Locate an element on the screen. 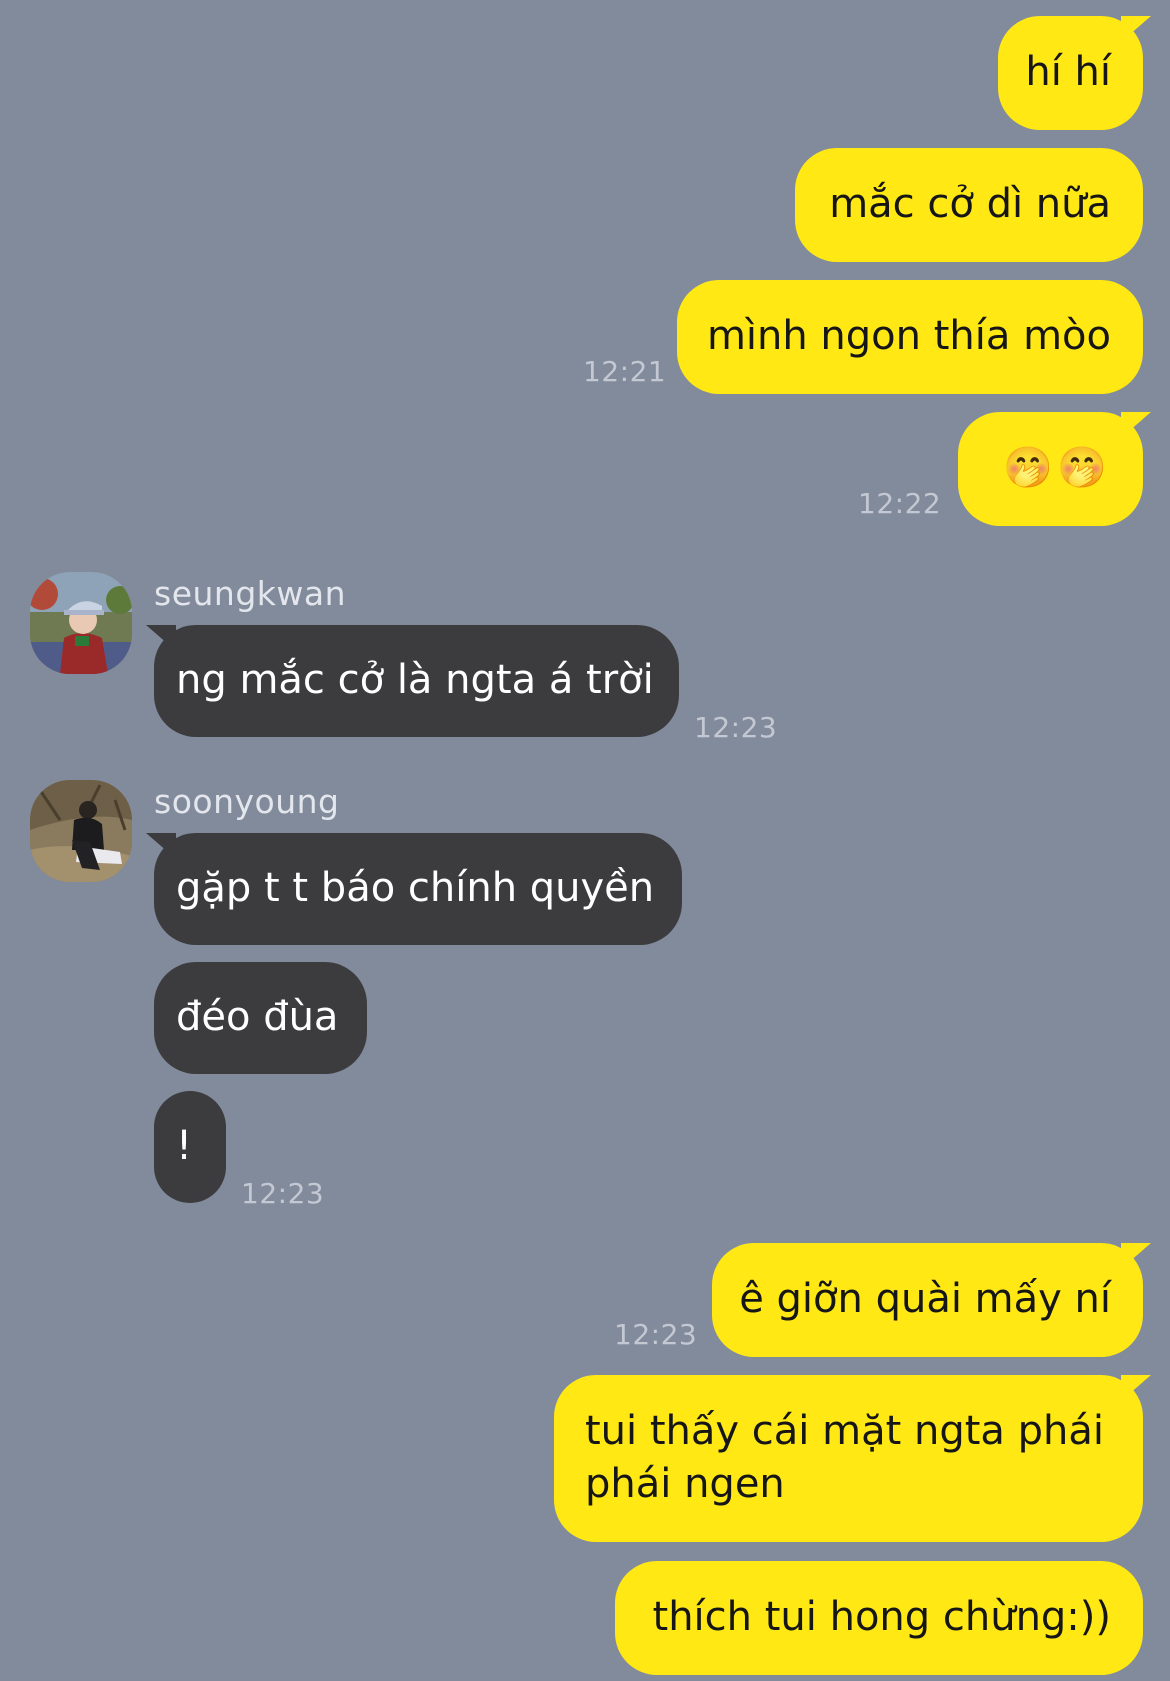  outgoing-message: thích tui hong chừng:)) is located at coordinates (879, 1618).